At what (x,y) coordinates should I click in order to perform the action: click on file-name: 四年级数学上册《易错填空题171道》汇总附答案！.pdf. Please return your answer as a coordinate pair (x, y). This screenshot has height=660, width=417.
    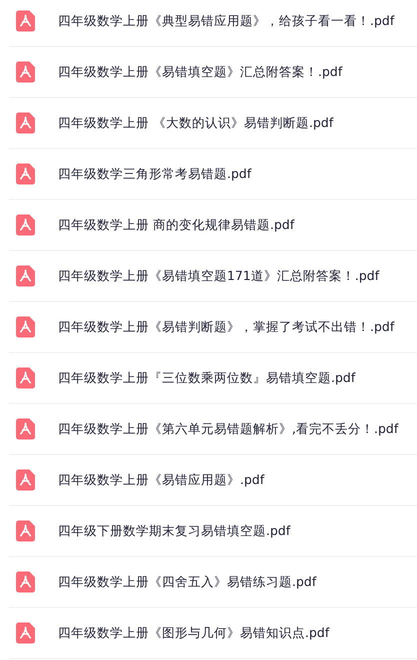
    Looking at the image, I should click on (219, 276).